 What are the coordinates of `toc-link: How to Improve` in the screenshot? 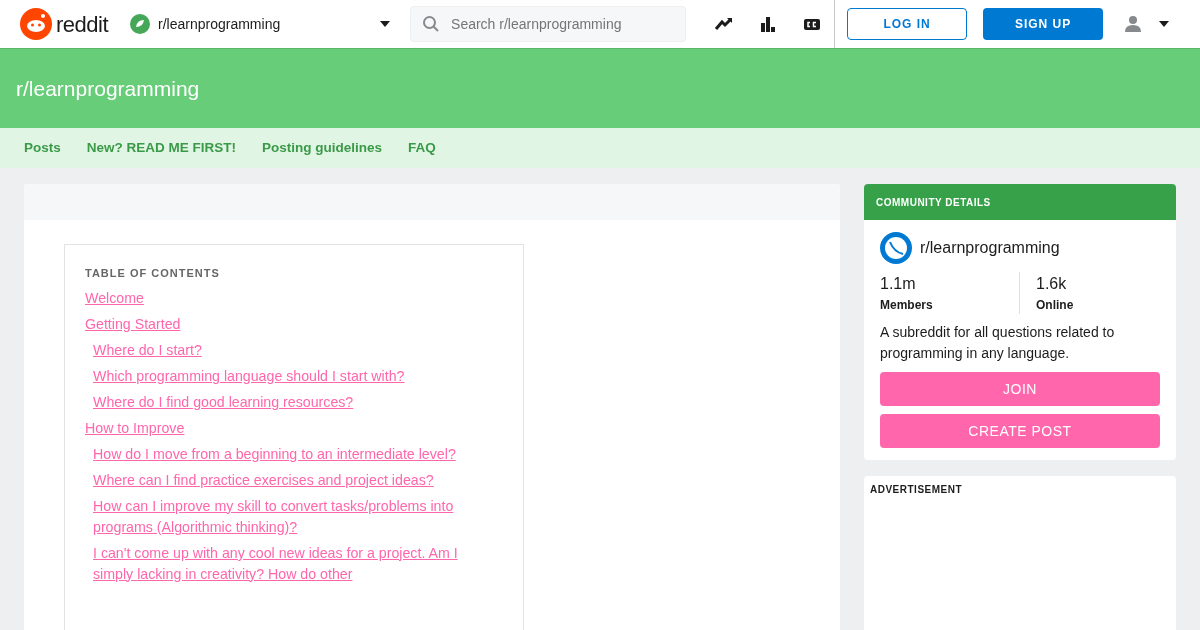 It's located at (135, 428).